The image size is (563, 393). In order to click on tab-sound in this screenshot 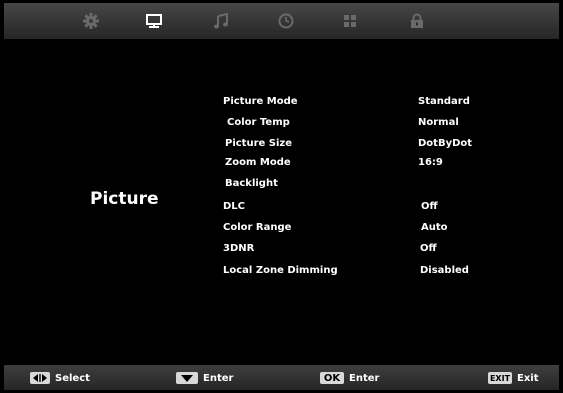, I will do `click(221, 21)`.